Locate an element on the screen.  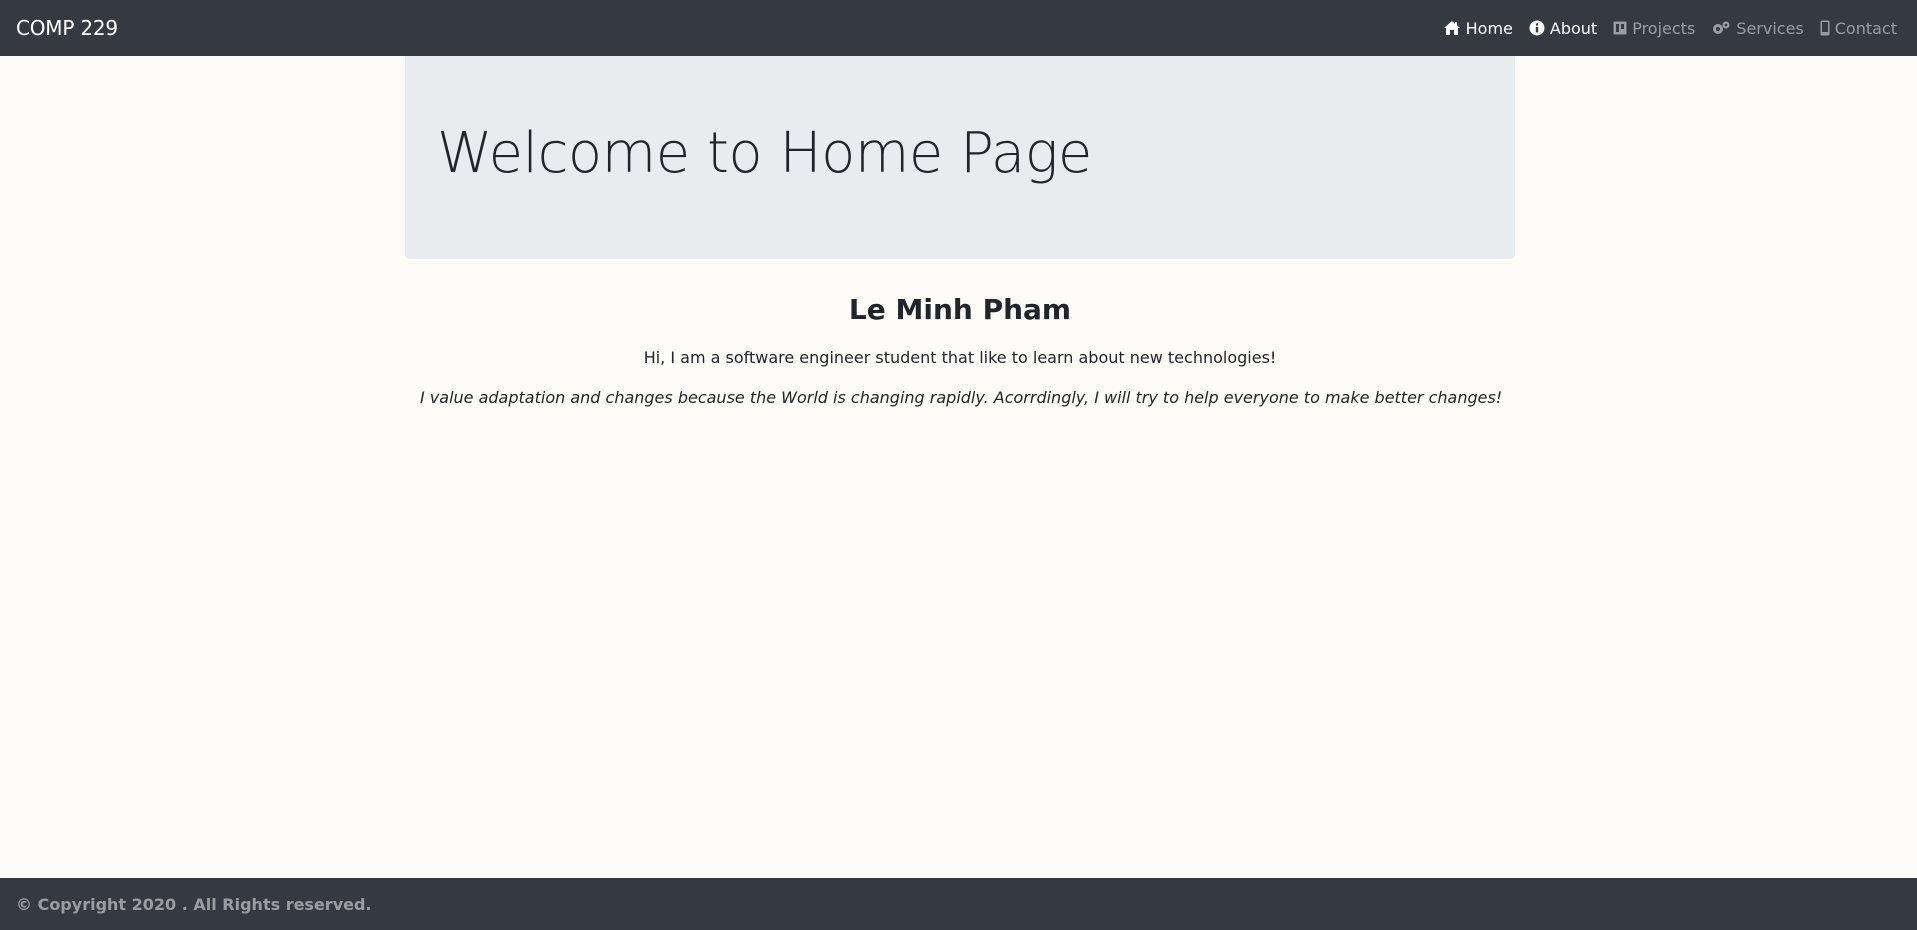
nav-menu: Home About Projects Services Contact is located at coordinates (1670, 28).